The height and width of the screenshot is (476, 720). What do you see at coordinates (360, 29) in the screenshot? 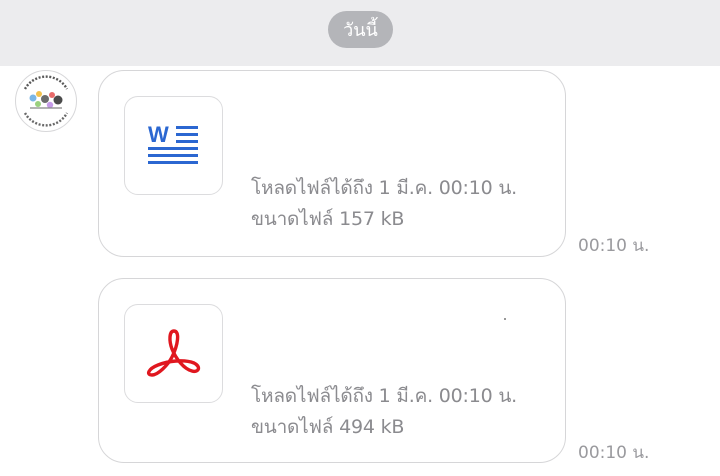
I see `date-separator: วันนี้` at bounding box center [360, 29].